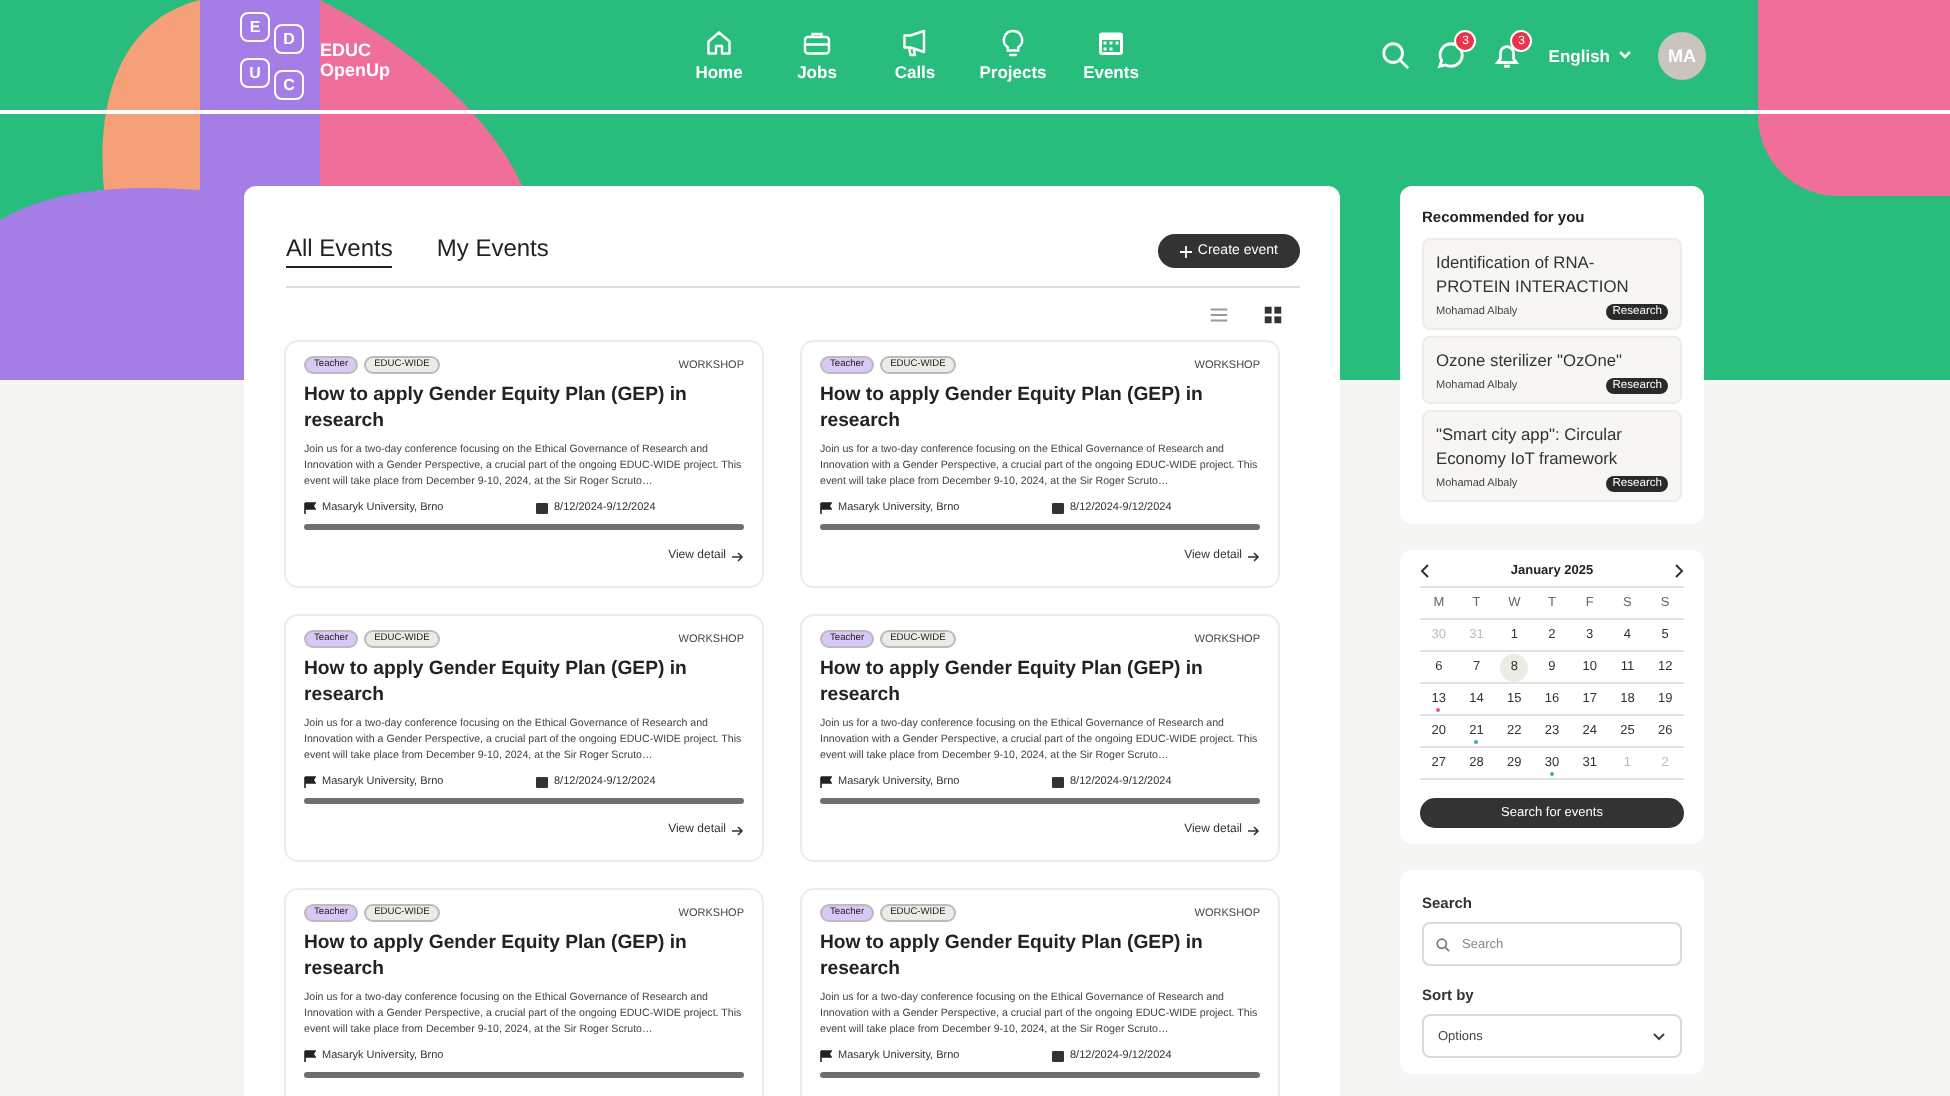 The image size is (1950, 1096). I want to click on chevron-left-icon, so click(1425, 571).